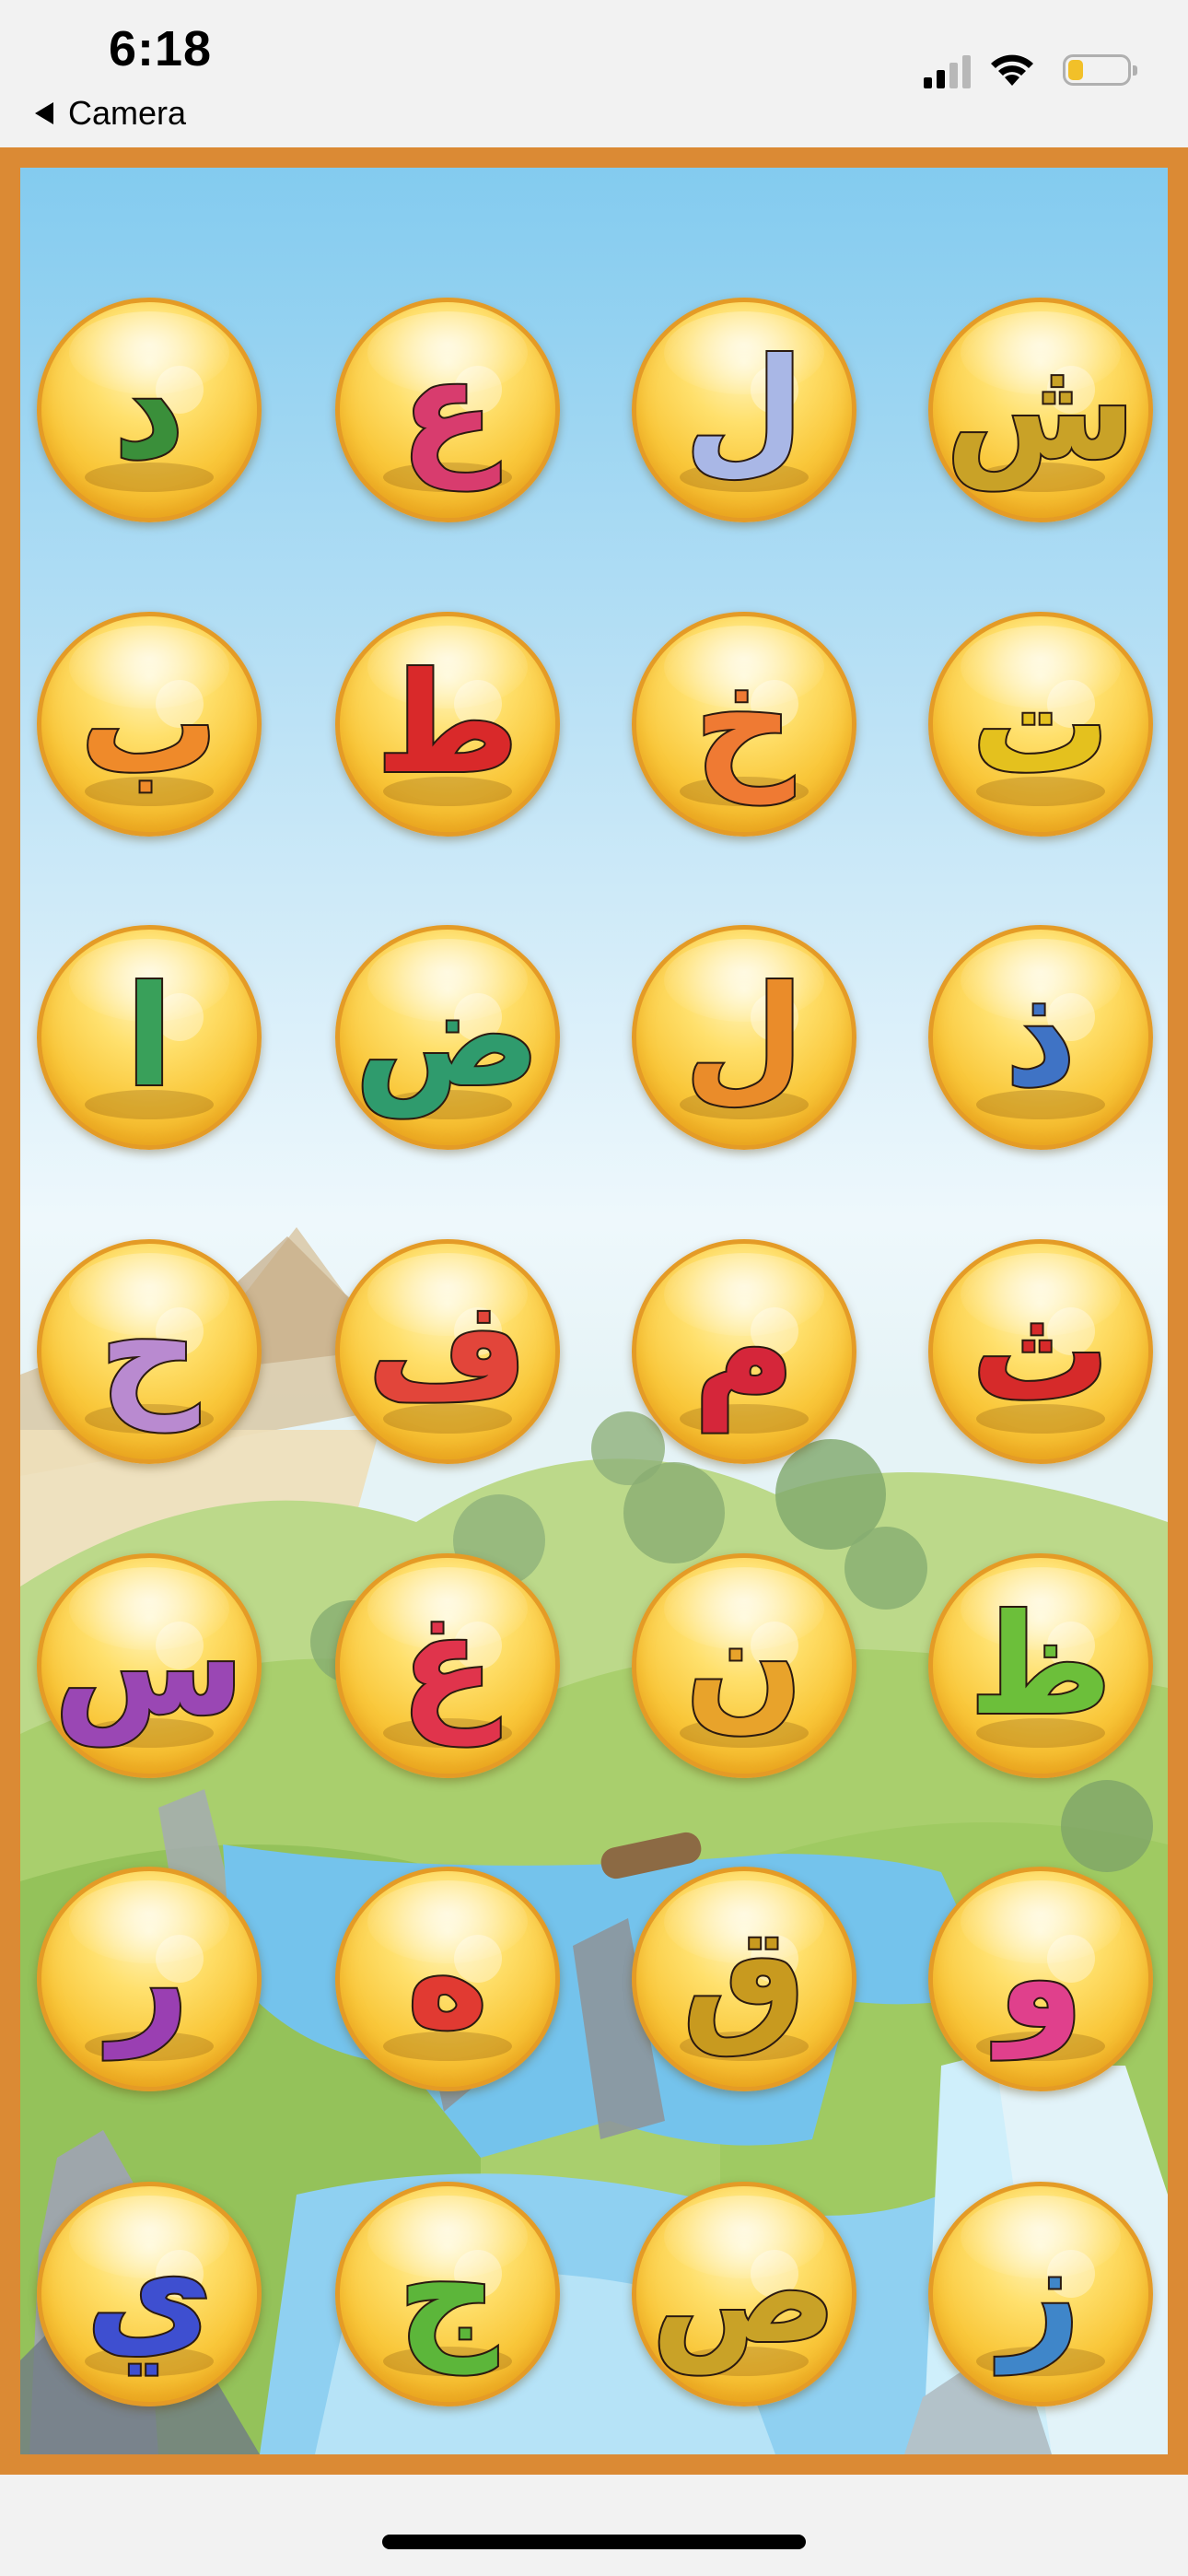 The width and height of the screenshot is (1188, 2576). What do you see at coordinates (149, 1685) in the screenshot?
I see `turtle-icon` at bounding box center [149, 1685].